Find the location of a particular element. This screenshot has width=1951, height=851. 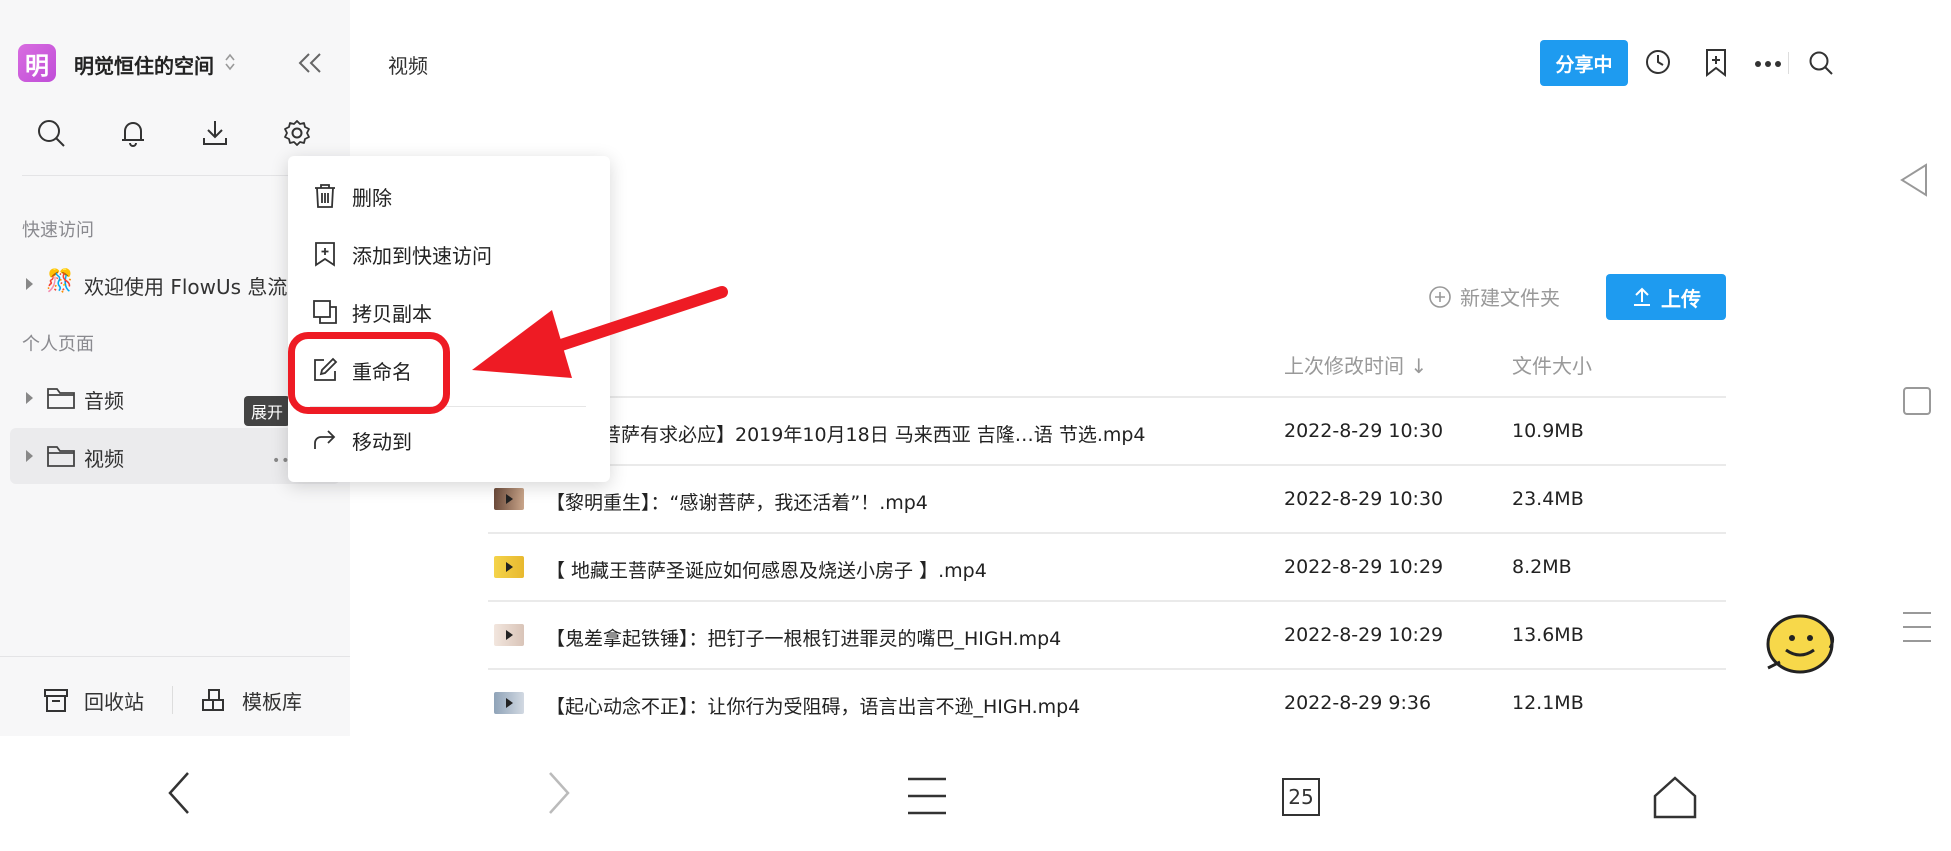

upload-label: 上传 is located at coordinates (1681, 298).